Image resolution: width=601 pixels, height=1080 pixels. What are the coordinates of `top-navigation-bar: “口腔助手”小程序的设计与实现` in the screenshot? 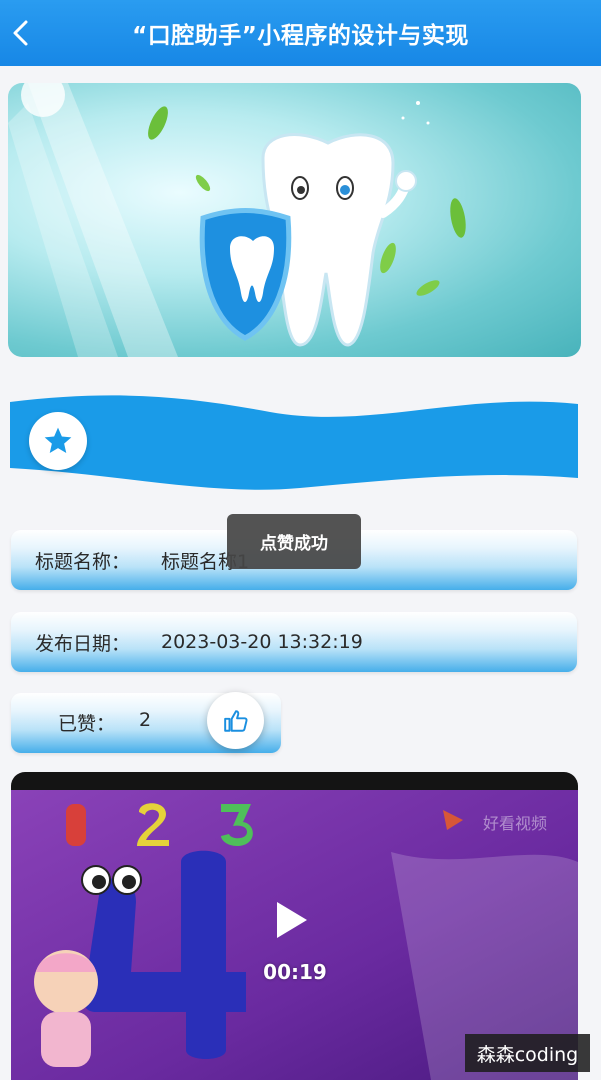 It's located at (300, 33).